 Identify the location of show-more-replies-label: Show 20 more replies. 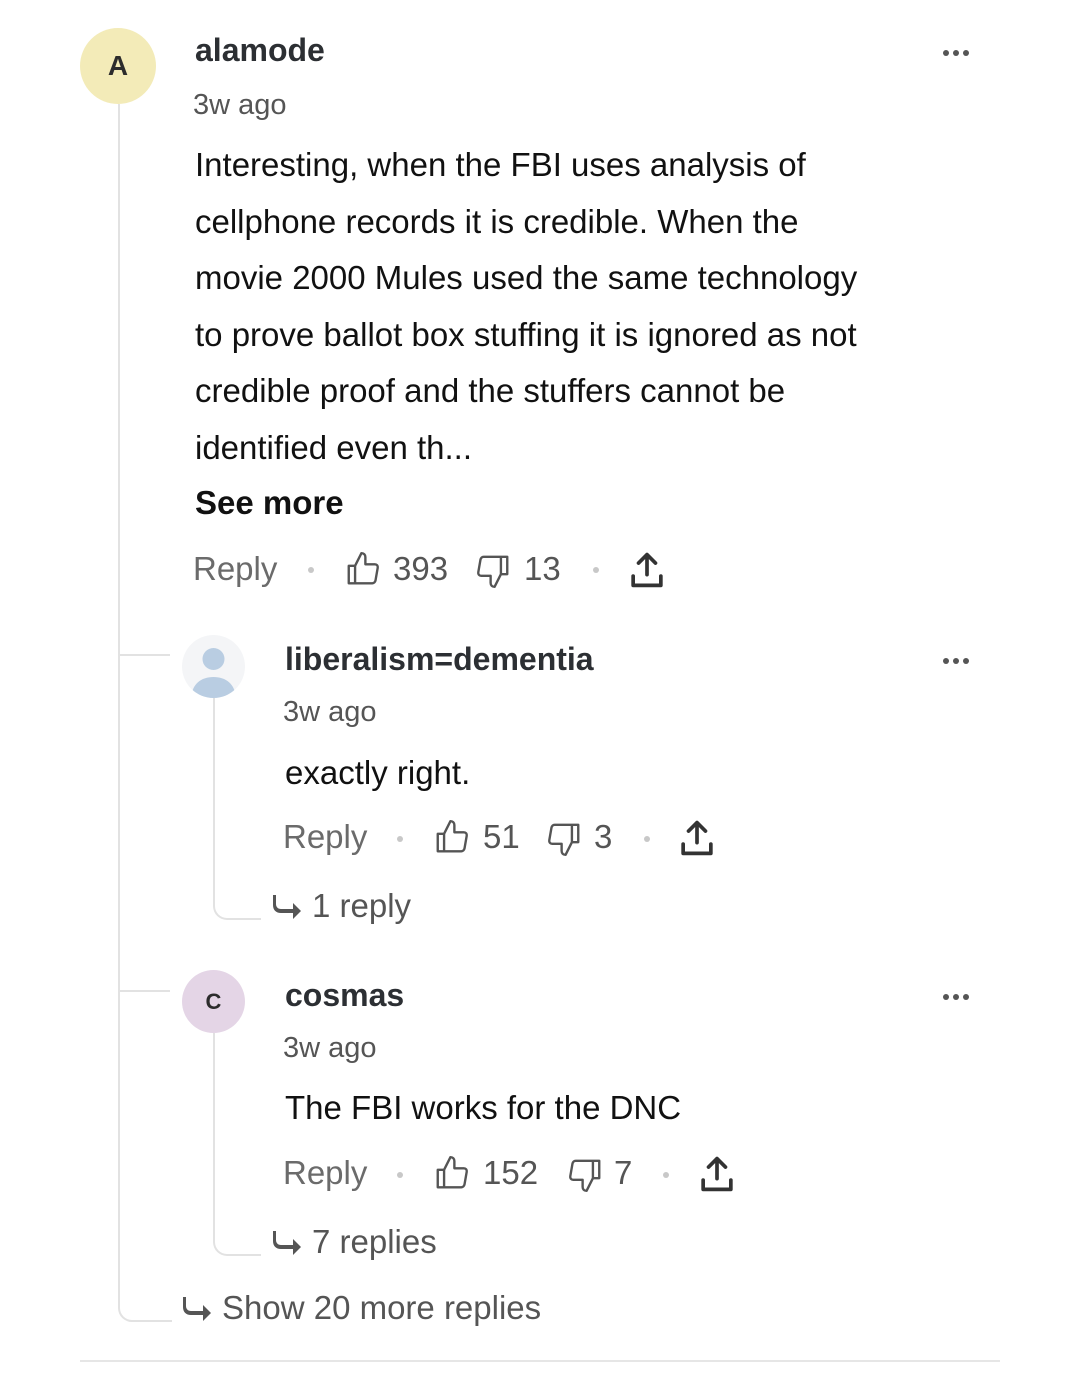
(382, 1307).